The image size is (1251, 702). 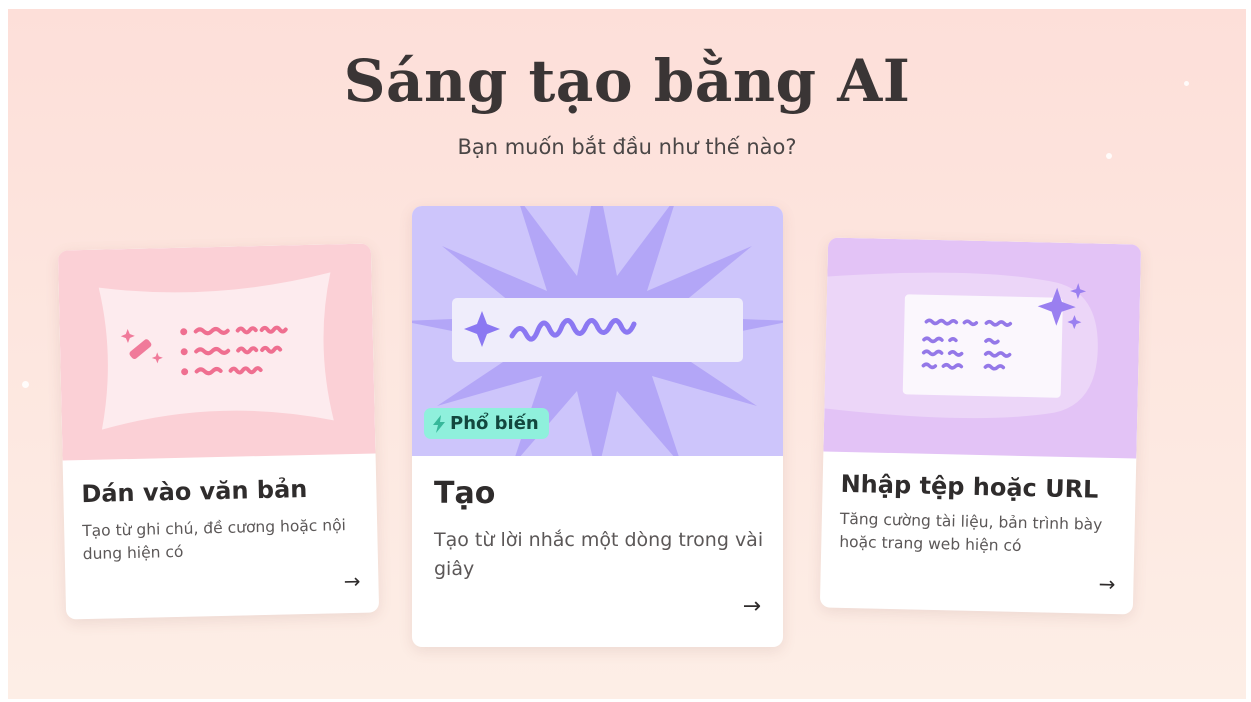 I want to click on paste-text-illustration, so click(x=216, y=352).